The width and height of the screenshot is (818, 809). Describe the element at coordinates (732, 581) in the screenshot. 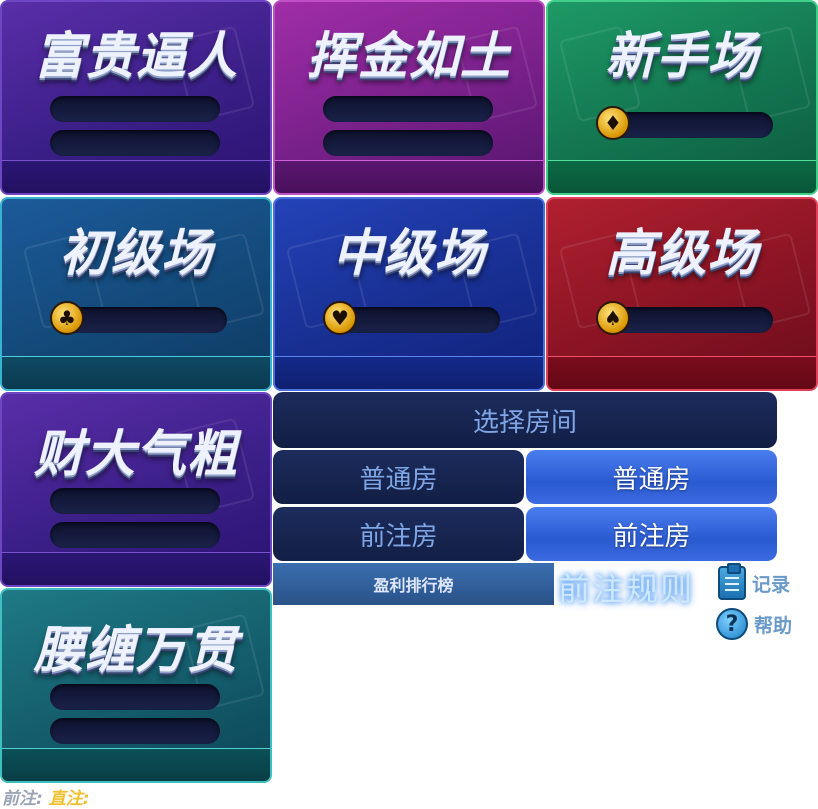

I see `clipboard-icon` at that location.